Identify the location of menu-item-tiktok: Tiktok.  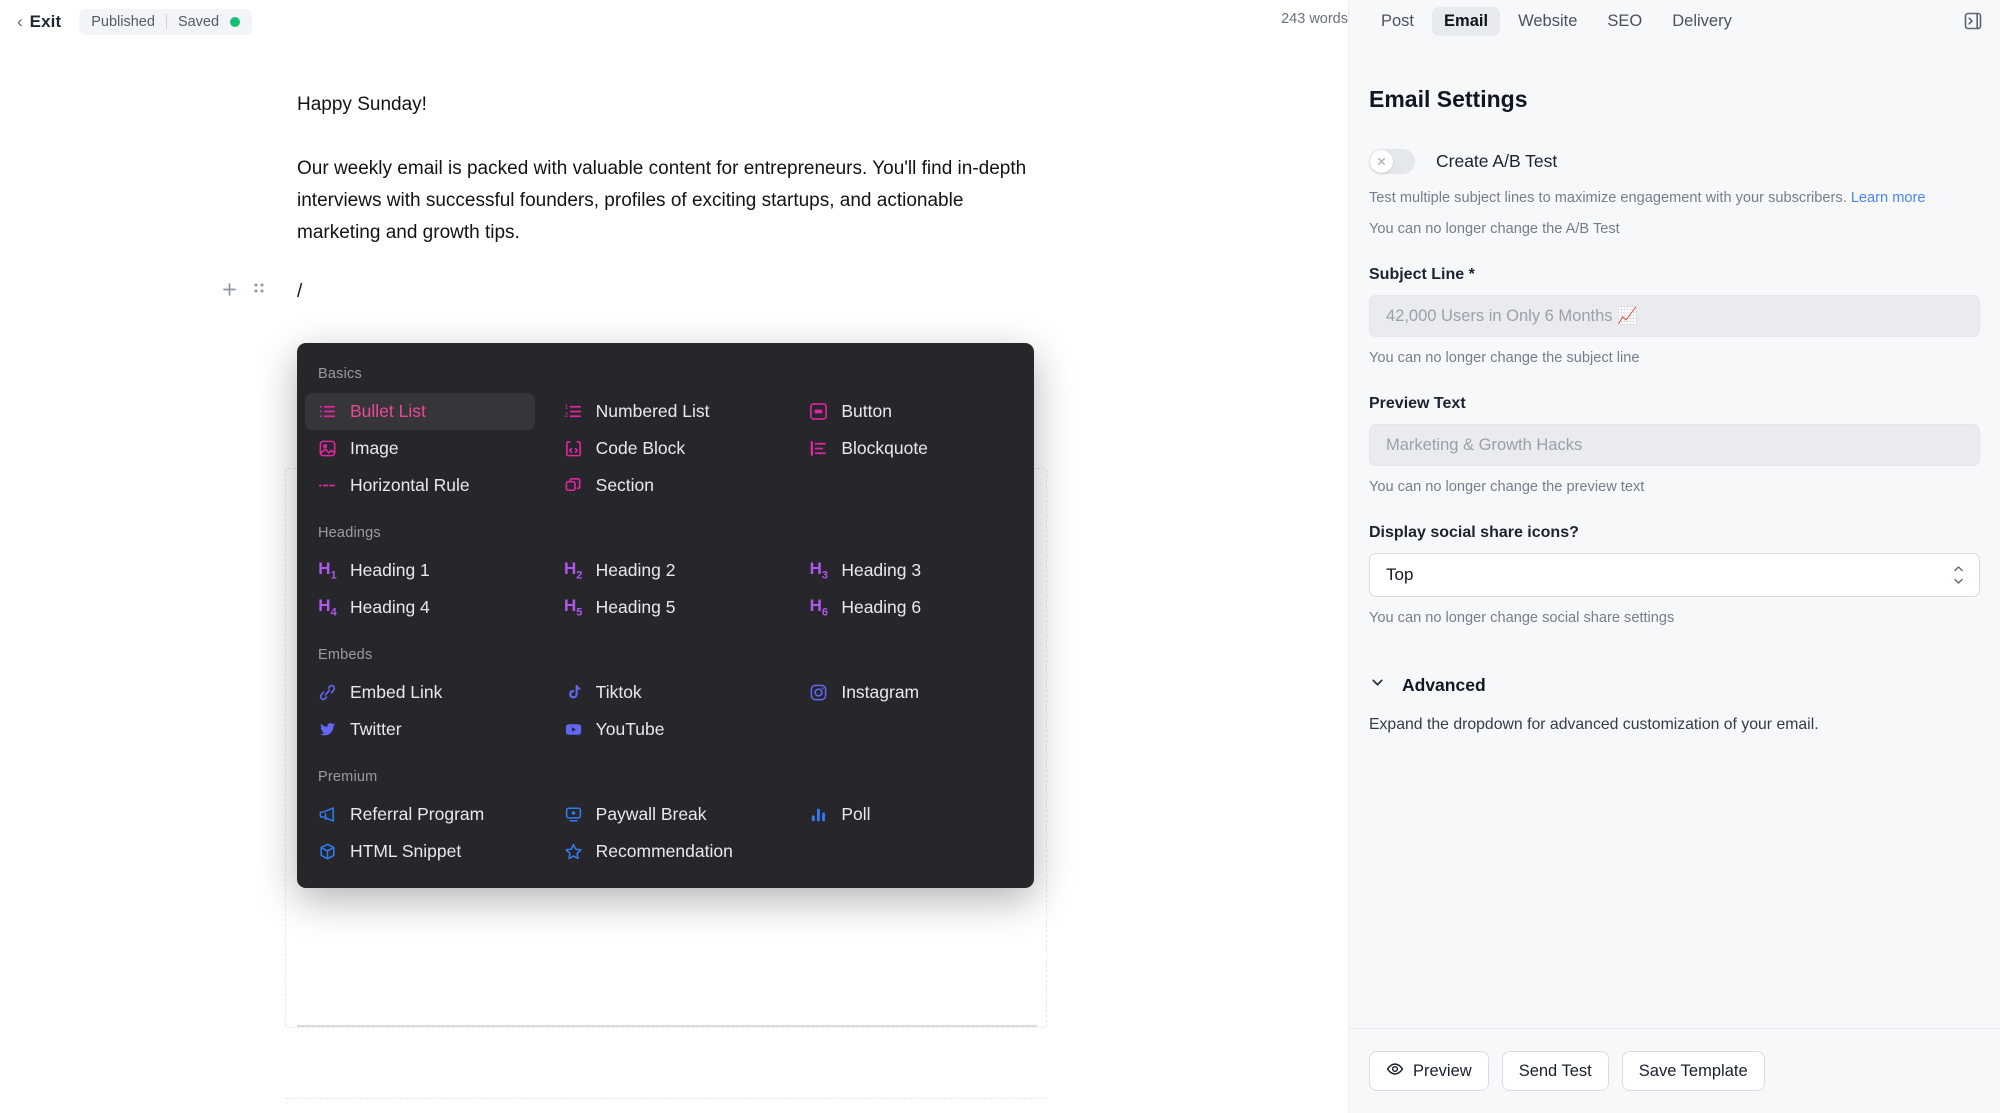
(666, 692).